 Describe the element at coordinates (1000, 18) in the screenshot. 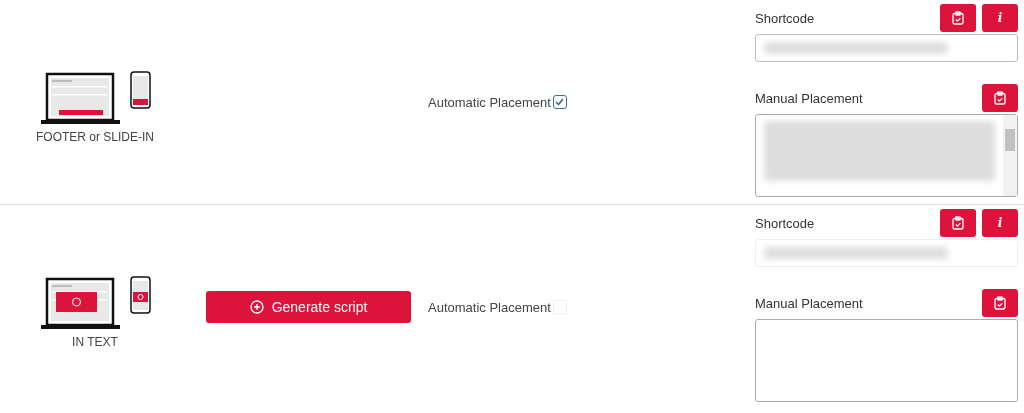

I see `info-button: i` at that location.